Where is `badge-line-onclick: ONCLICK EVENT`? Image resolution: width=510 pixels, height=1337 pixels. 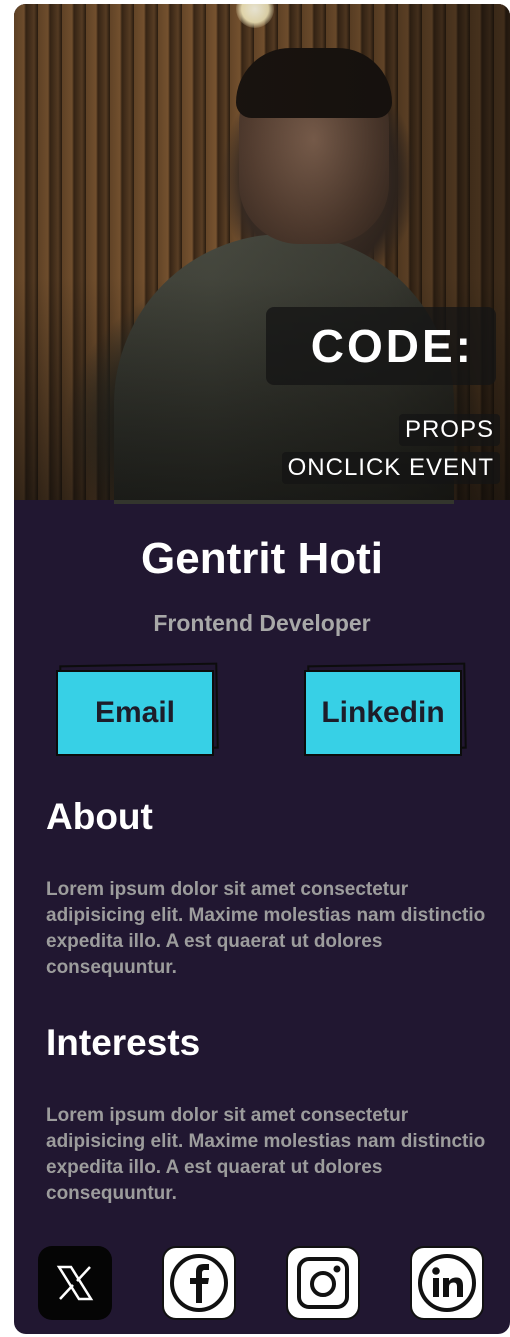
badge-line-onclick: ONCLICK EVENT is located at coordinates (390, 468).